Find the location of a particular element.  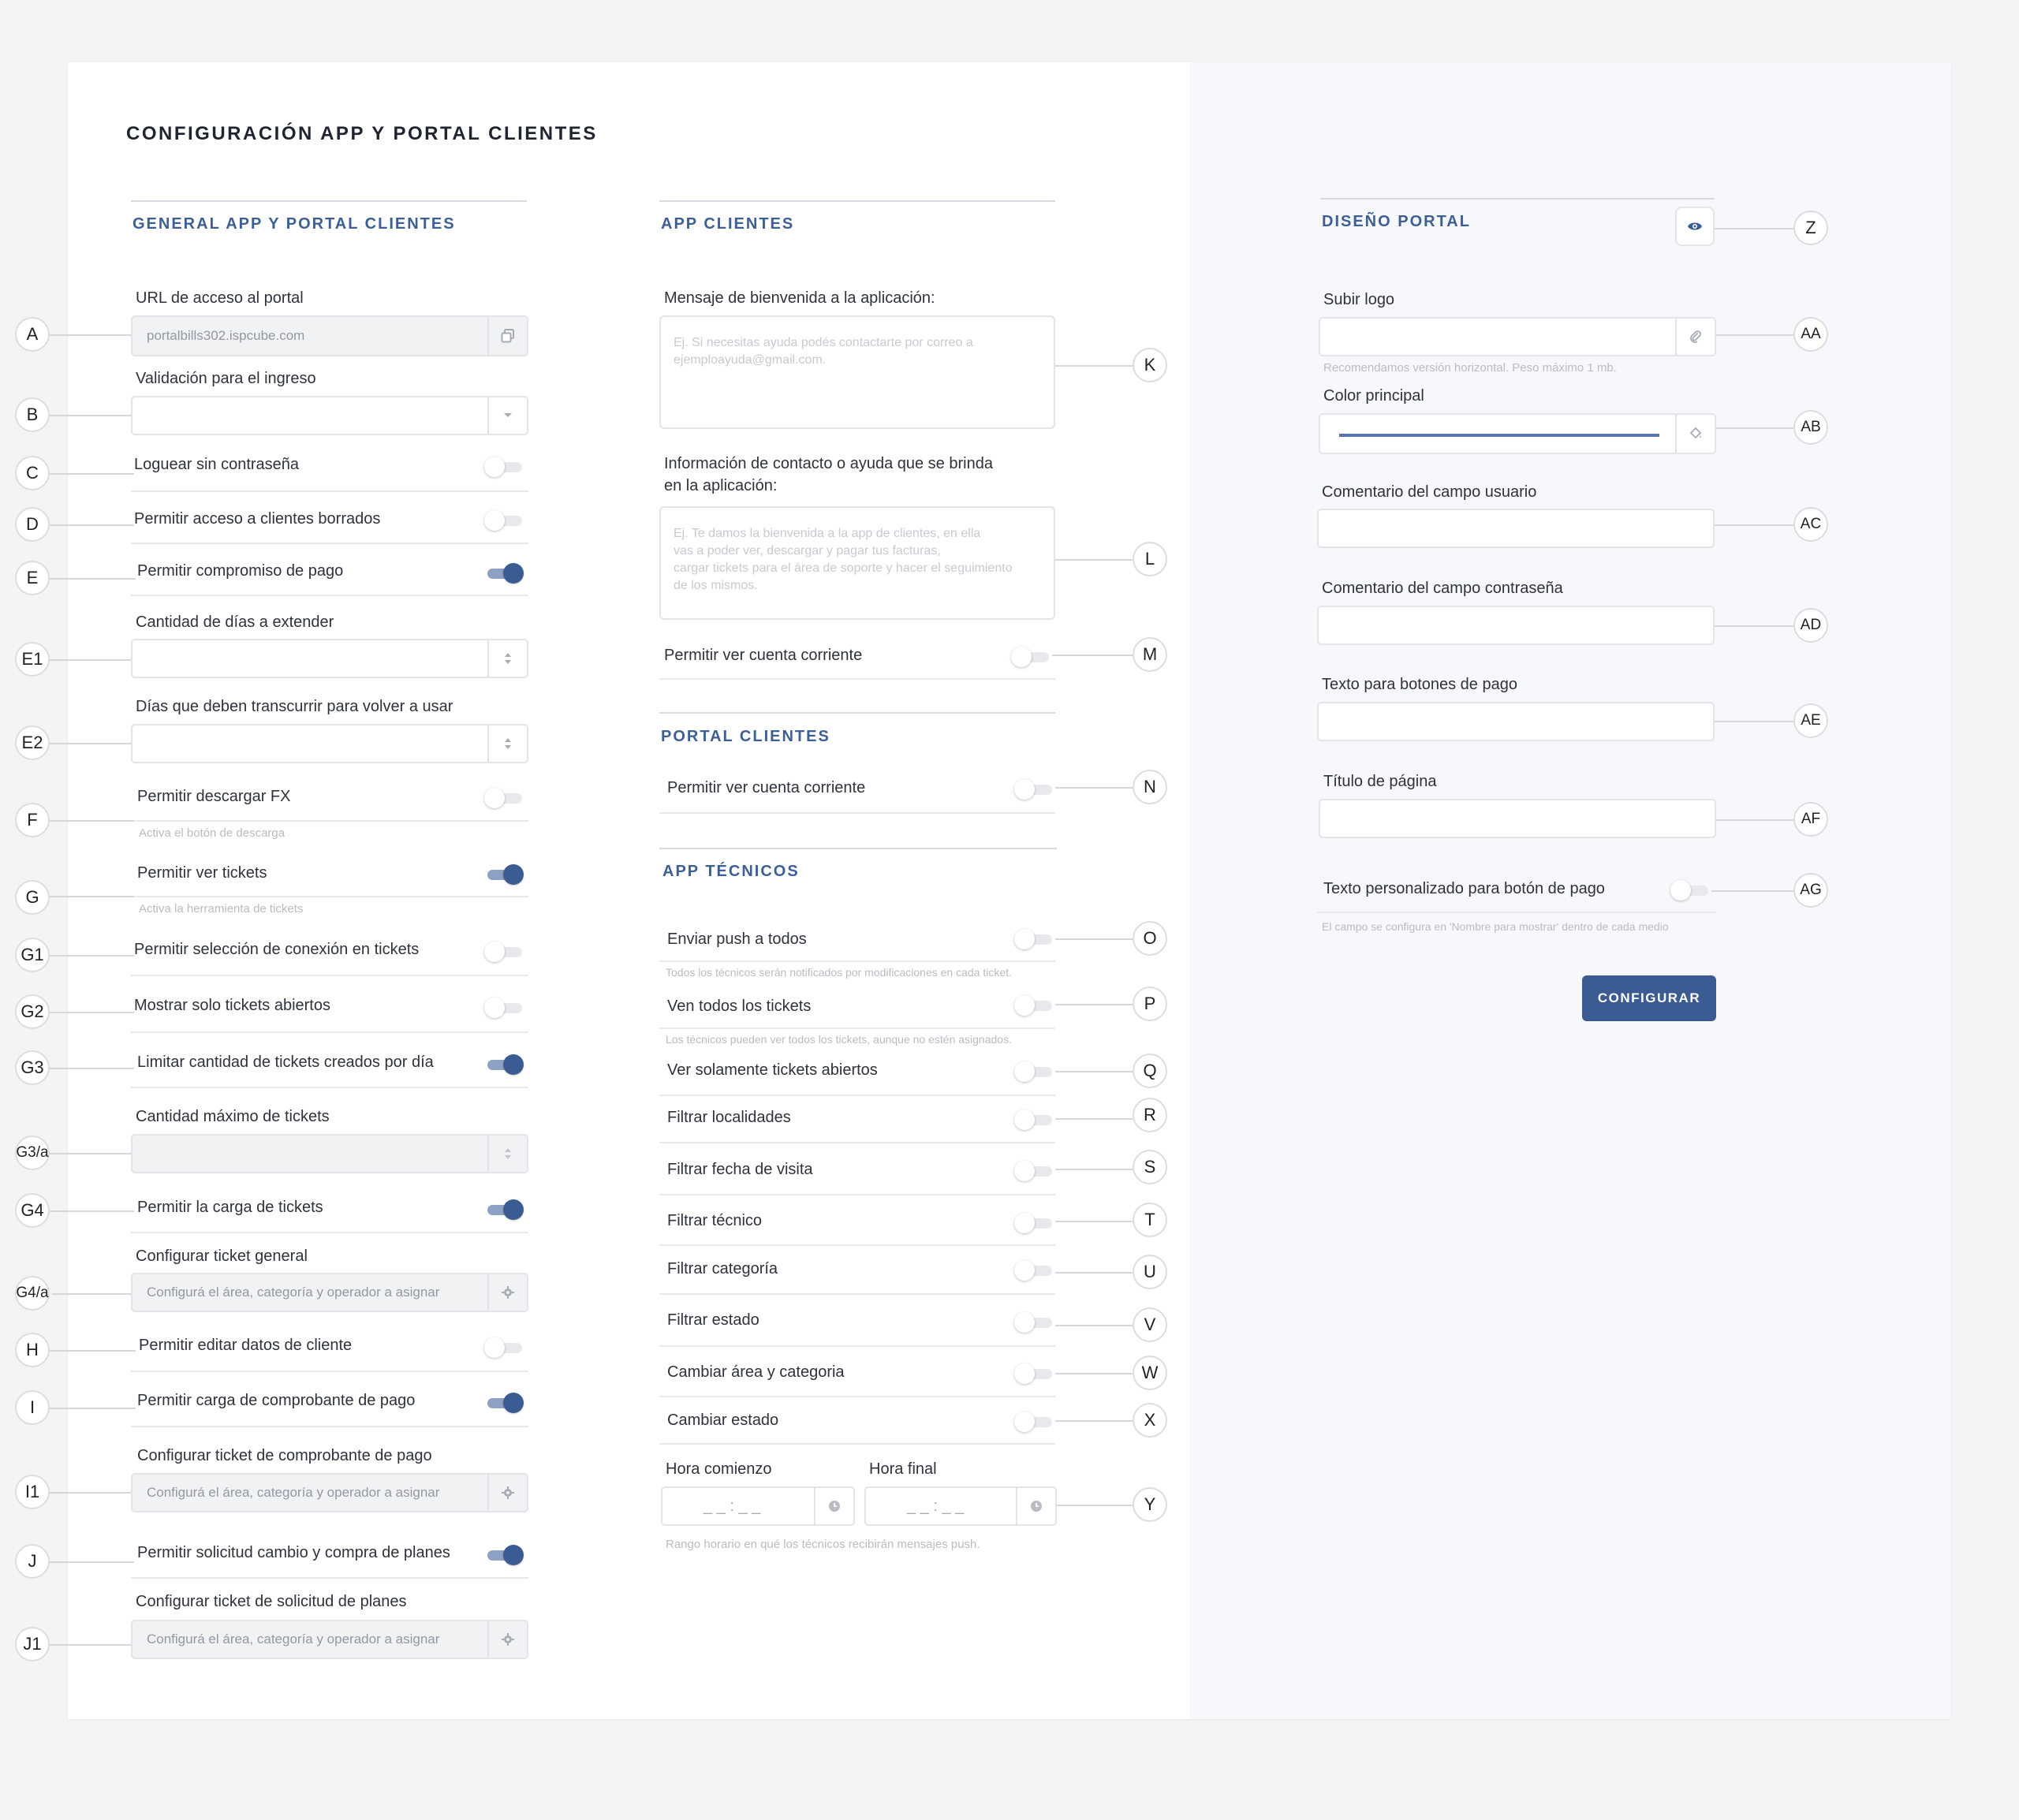

compromiso-toggle is located at coordinates (504, 573).